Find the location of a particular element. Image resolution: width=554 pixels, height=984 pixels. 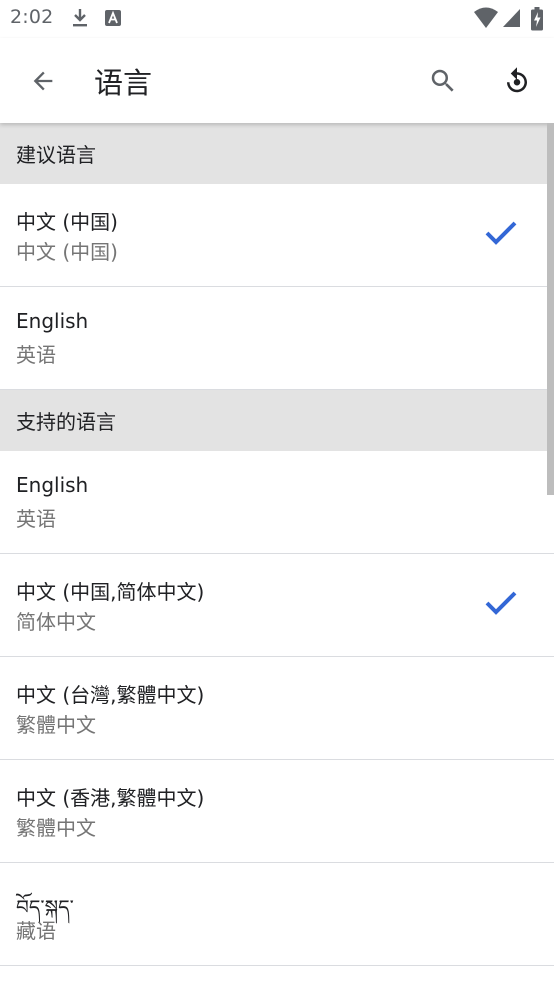

text-a-icon is located at coordinates (113, 18).